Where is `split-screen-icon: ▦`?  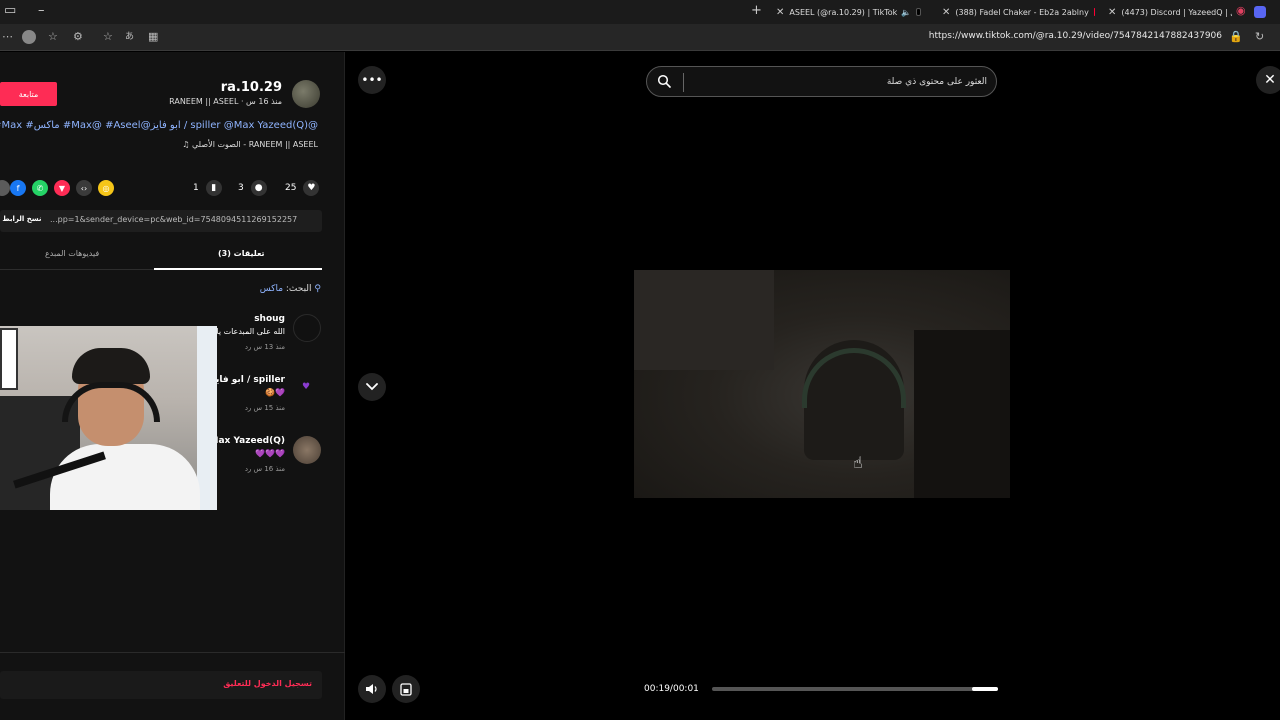
split-screen-icon: ▦ is located at coordinates (153, 37).